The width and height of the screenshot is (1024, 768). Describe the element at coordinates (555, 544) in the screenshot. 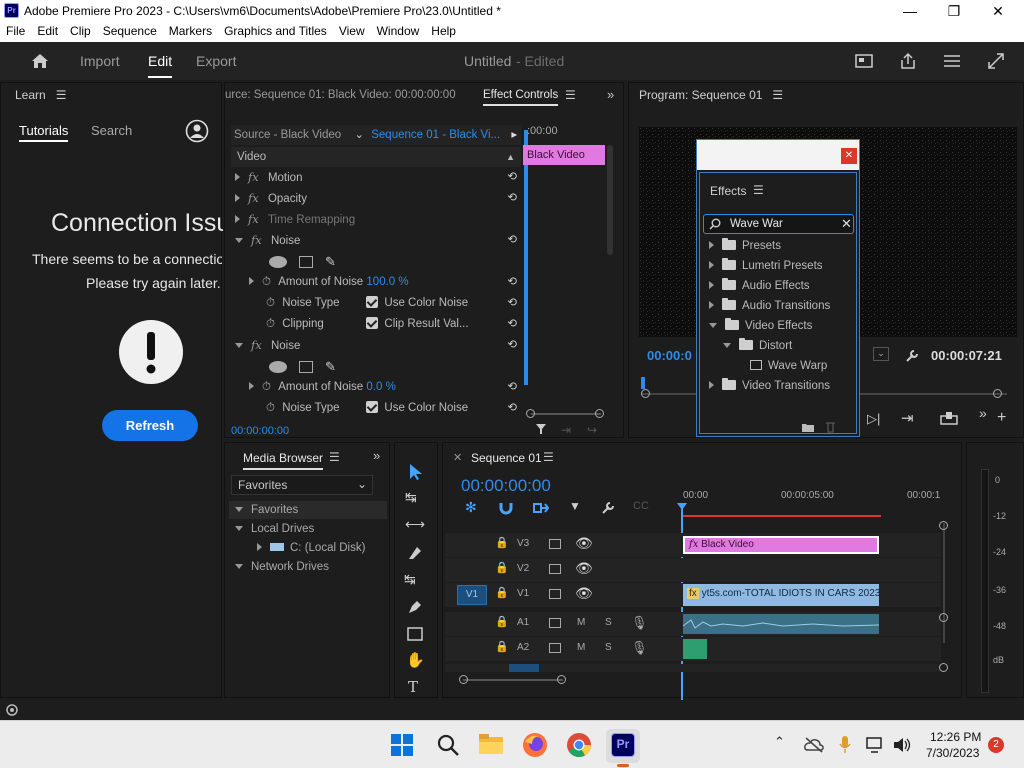

I see `sync-lock-icon` at that location.